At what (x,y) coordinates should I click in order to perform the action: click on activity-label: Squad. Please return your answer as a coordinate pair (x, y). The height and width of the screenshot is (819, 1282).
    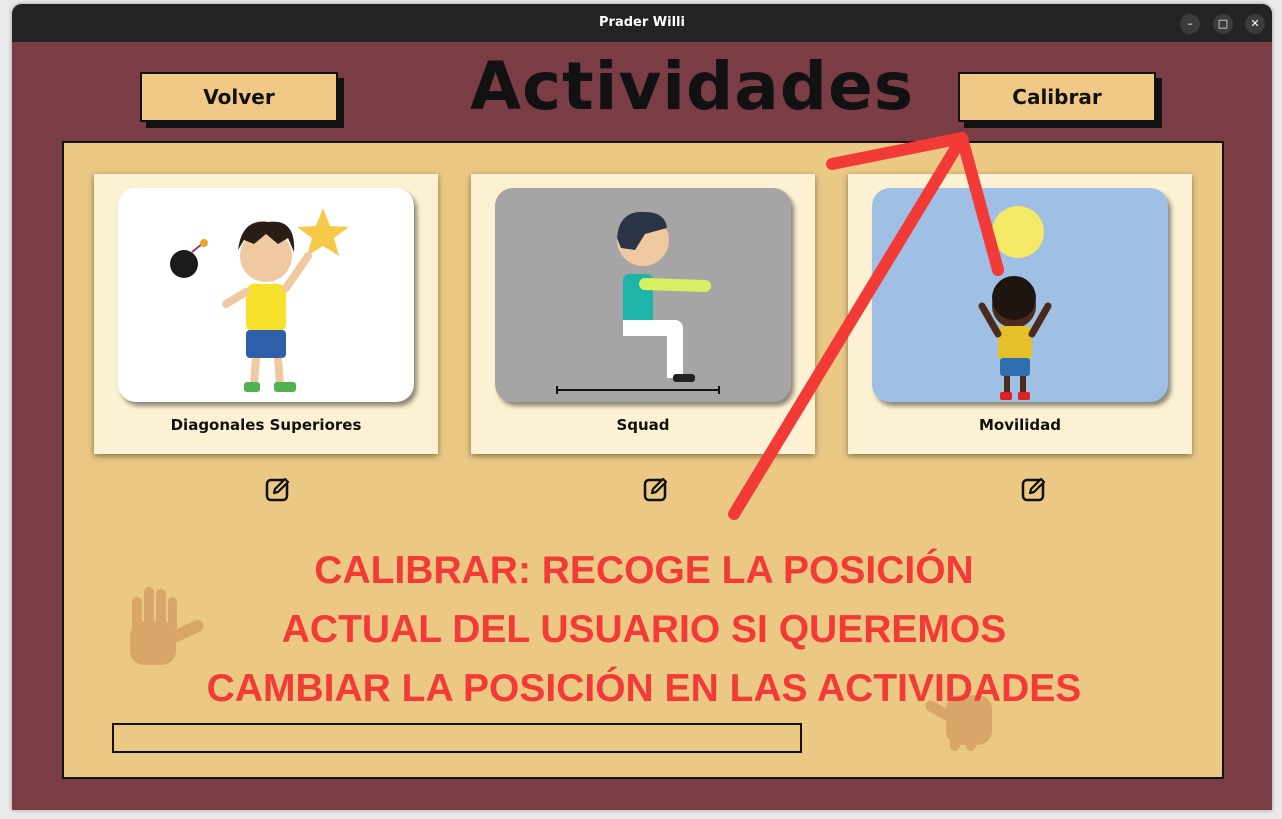
    Looking at the image, I should click on (643, 425).